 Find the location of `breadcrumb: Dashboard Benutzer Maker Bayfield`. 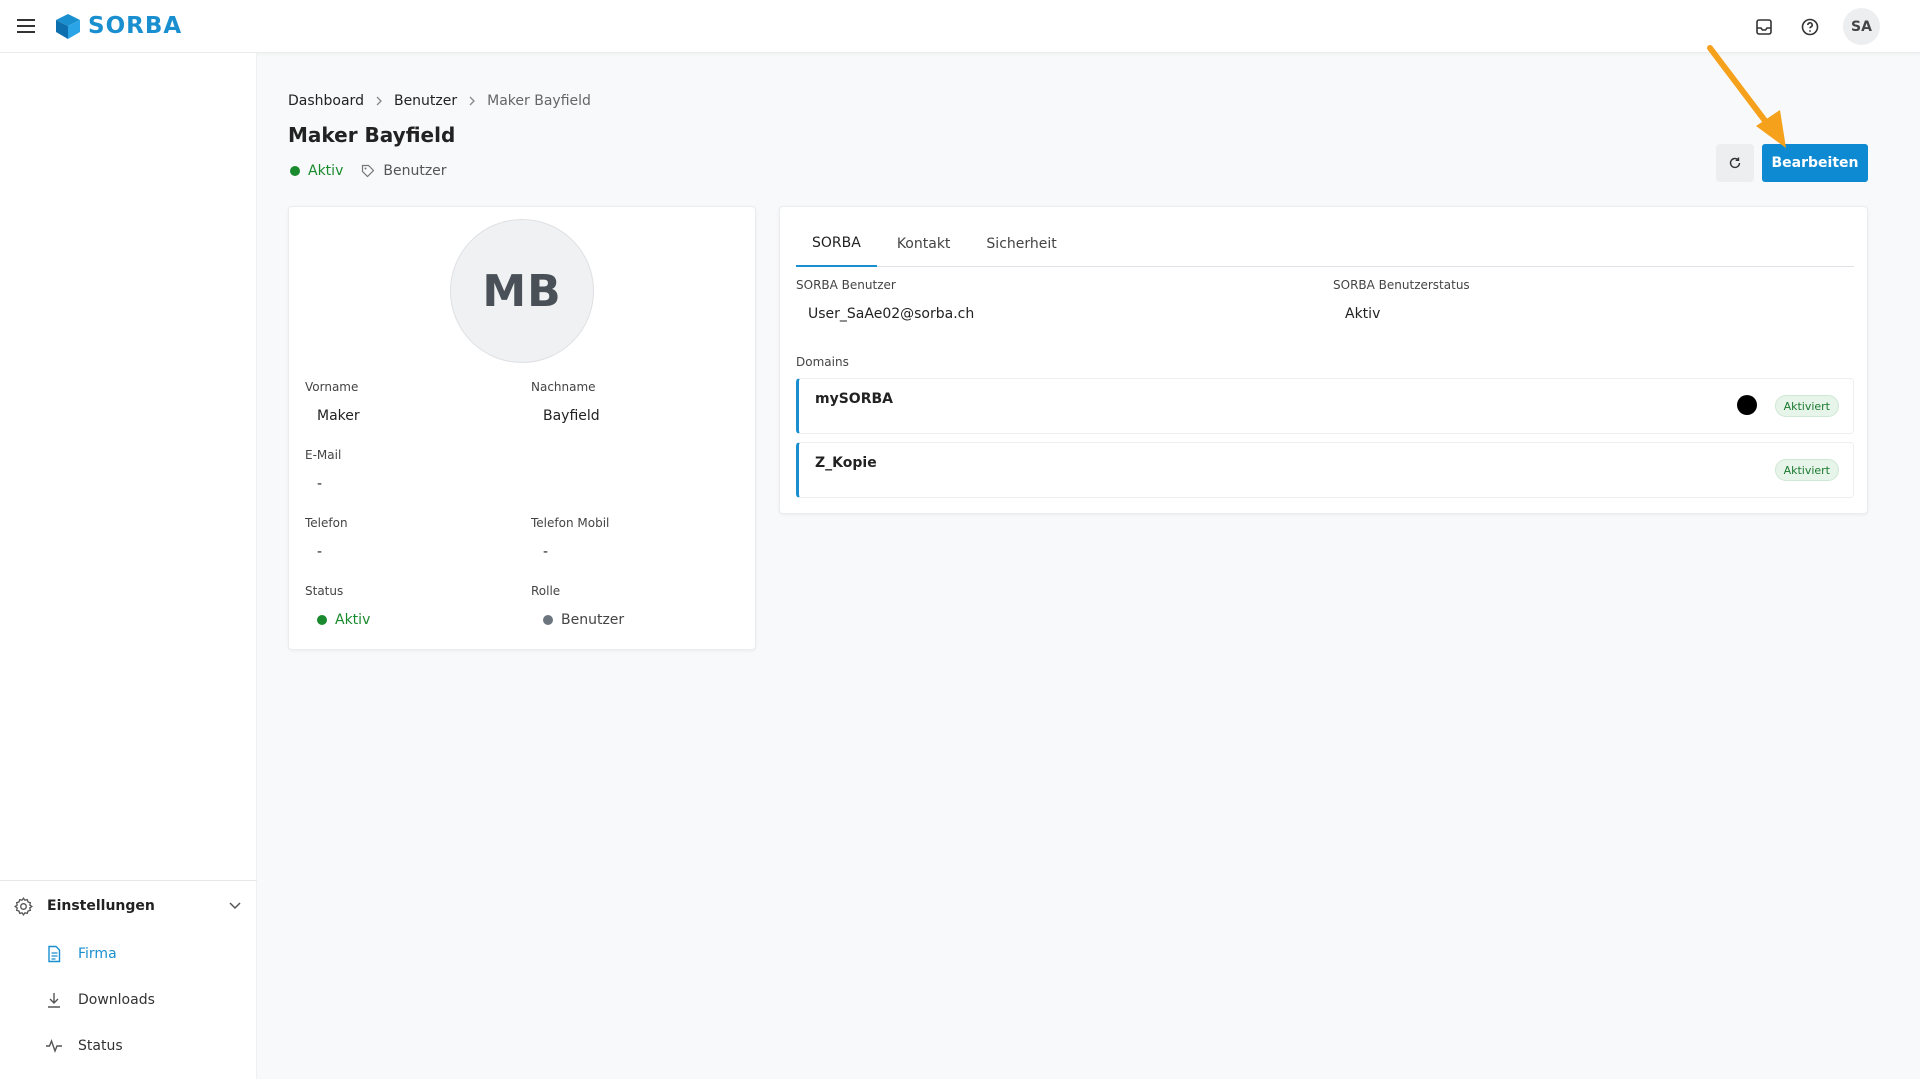

breadcrumb: Dashboard Benutzer Maker Bayfield is located at coordinates (439, 101).